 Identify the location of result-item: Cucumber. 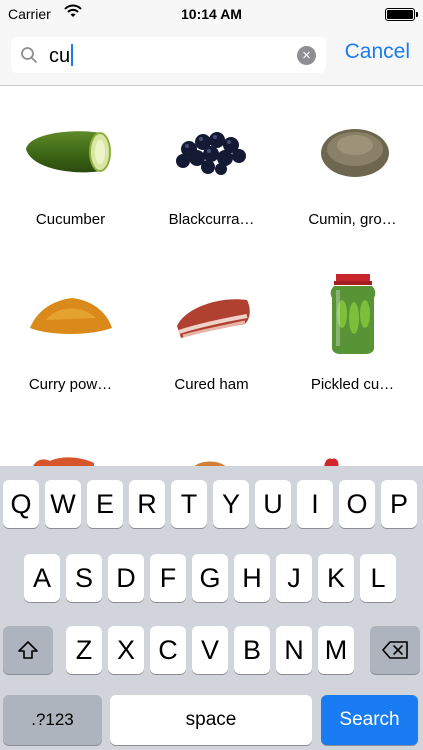
(70, 169).